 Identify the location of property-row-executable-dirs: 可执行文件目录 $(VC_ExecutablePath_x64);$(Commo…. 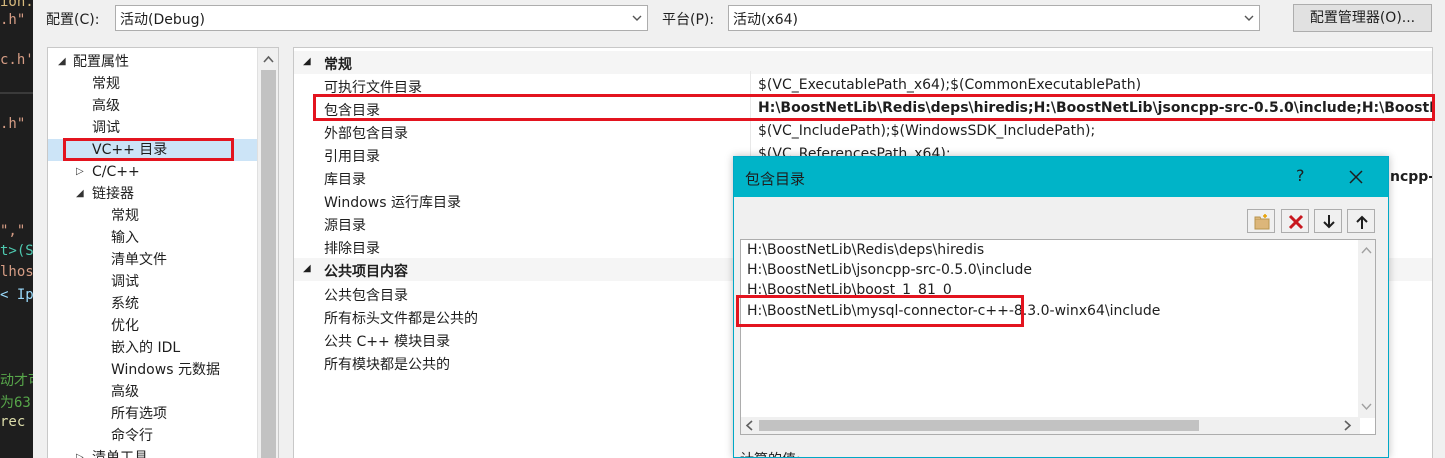
(863, 85).